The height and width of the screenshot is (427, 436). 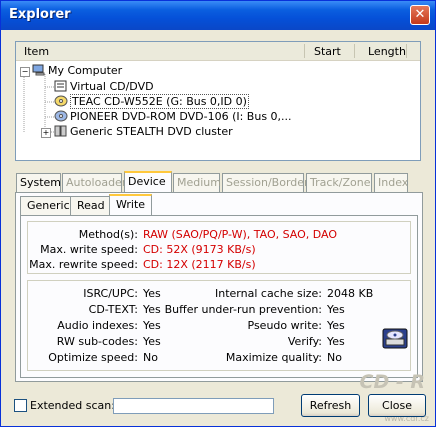 I want to click on close-button: Close, so click(x=397, y=405).